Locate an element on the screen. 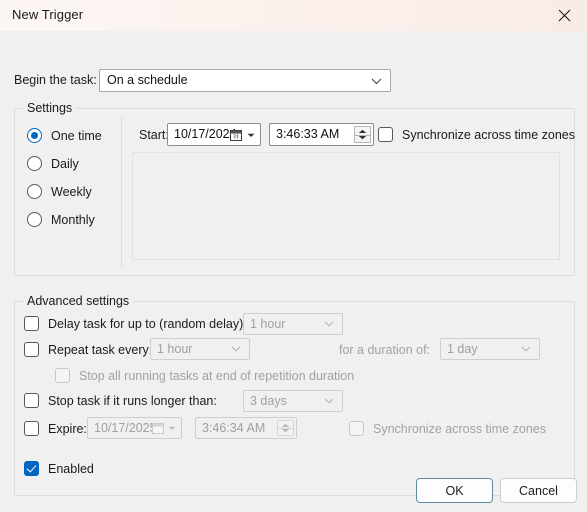 The width and height of the screenshot is (587, 512). sync-timezones-checkbox-row: Synchronize across time zones is located at coordinates (476, 134).